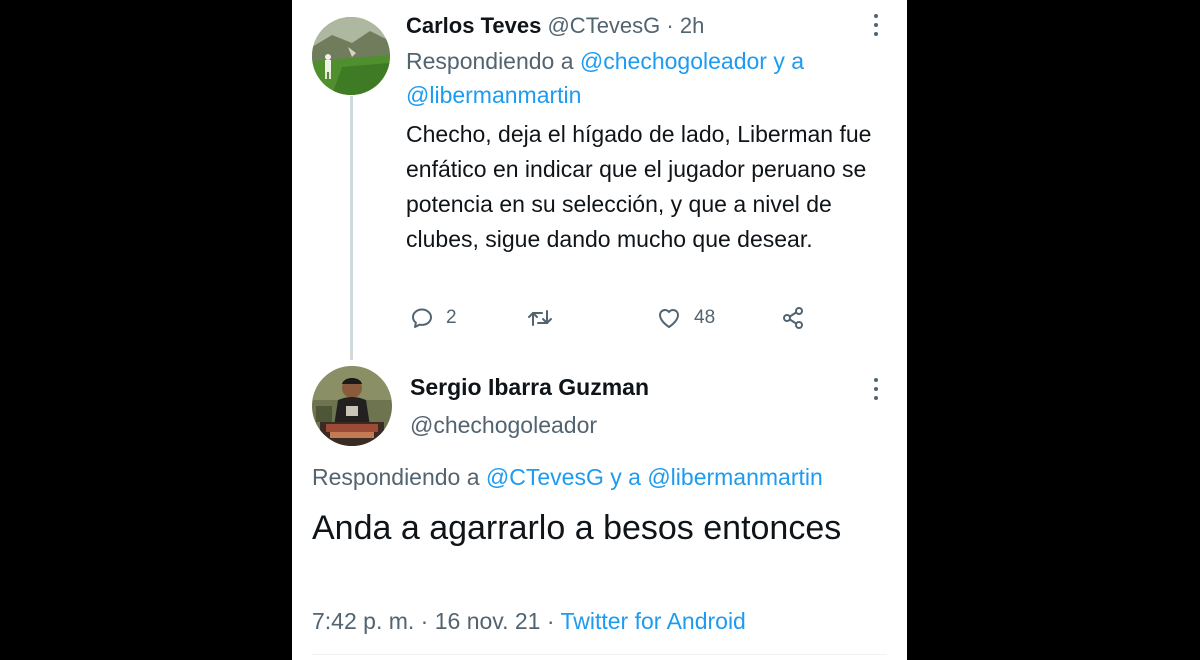  I want to click on speech-bubble-icon, so click(422, 318).